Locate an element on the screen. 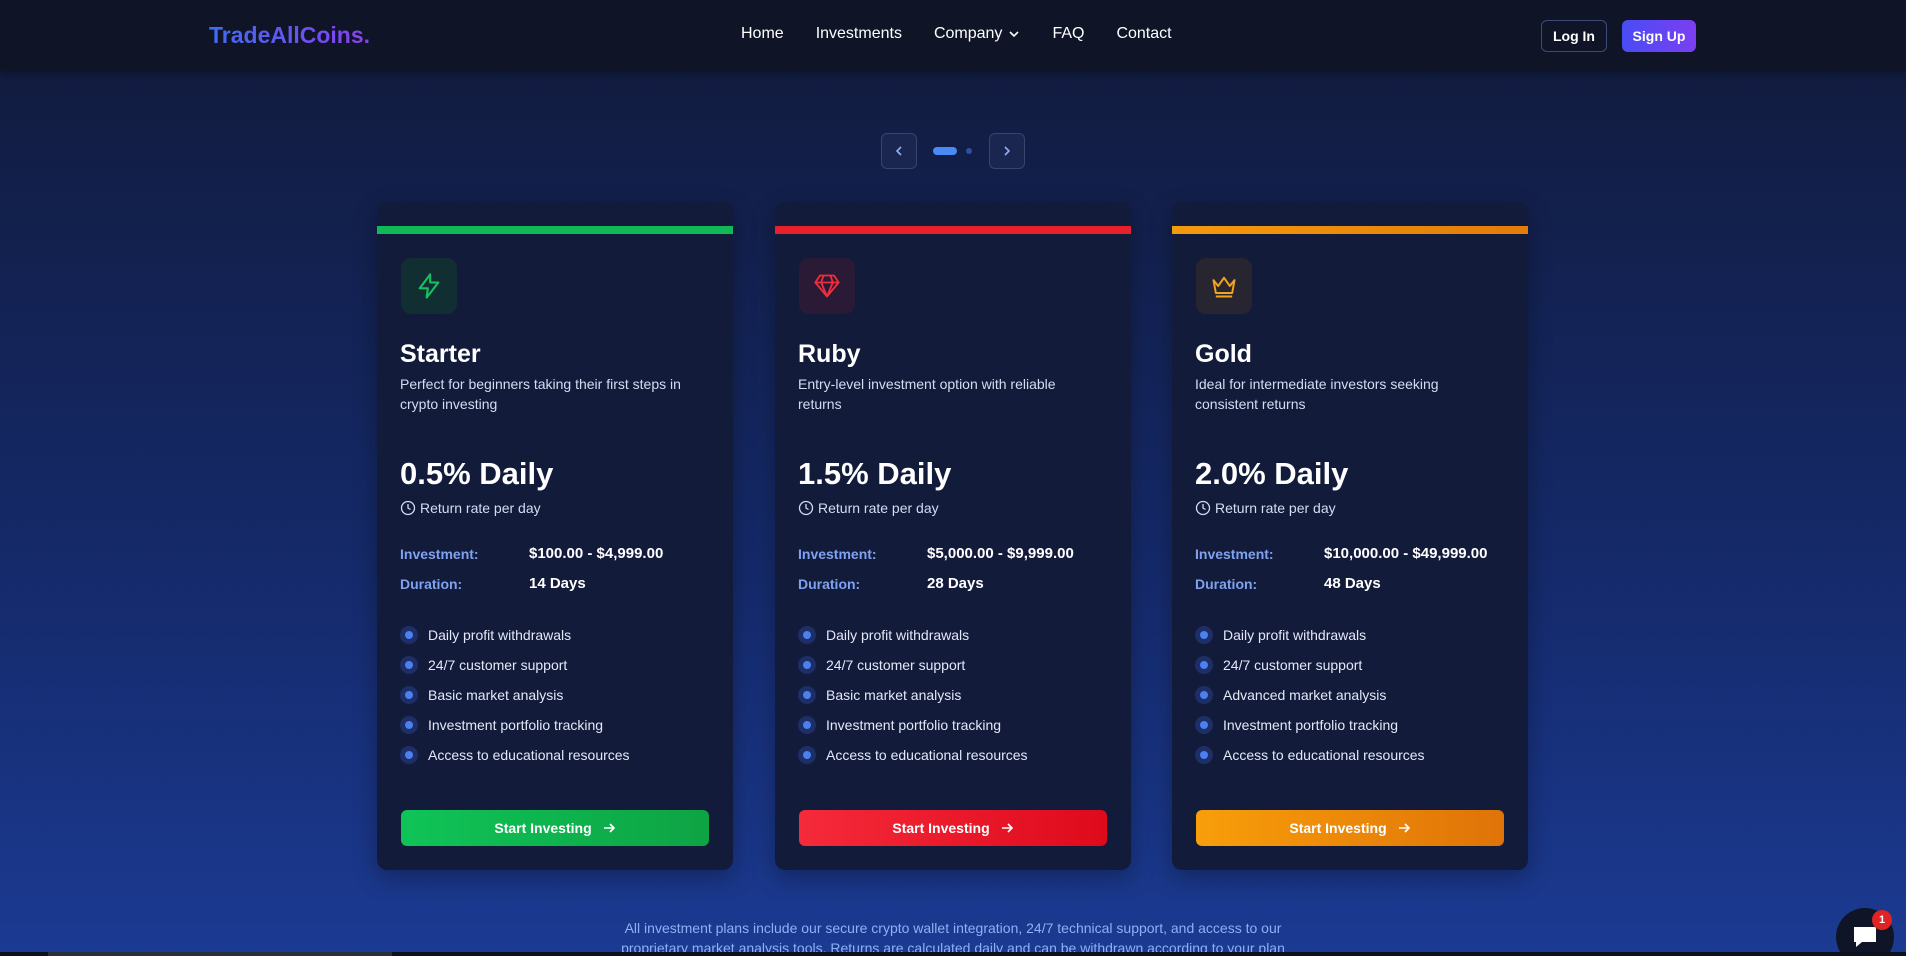 The height and width of the screenshot is (956, 1906). nav-home: Home is located at coordinates (762, 34).